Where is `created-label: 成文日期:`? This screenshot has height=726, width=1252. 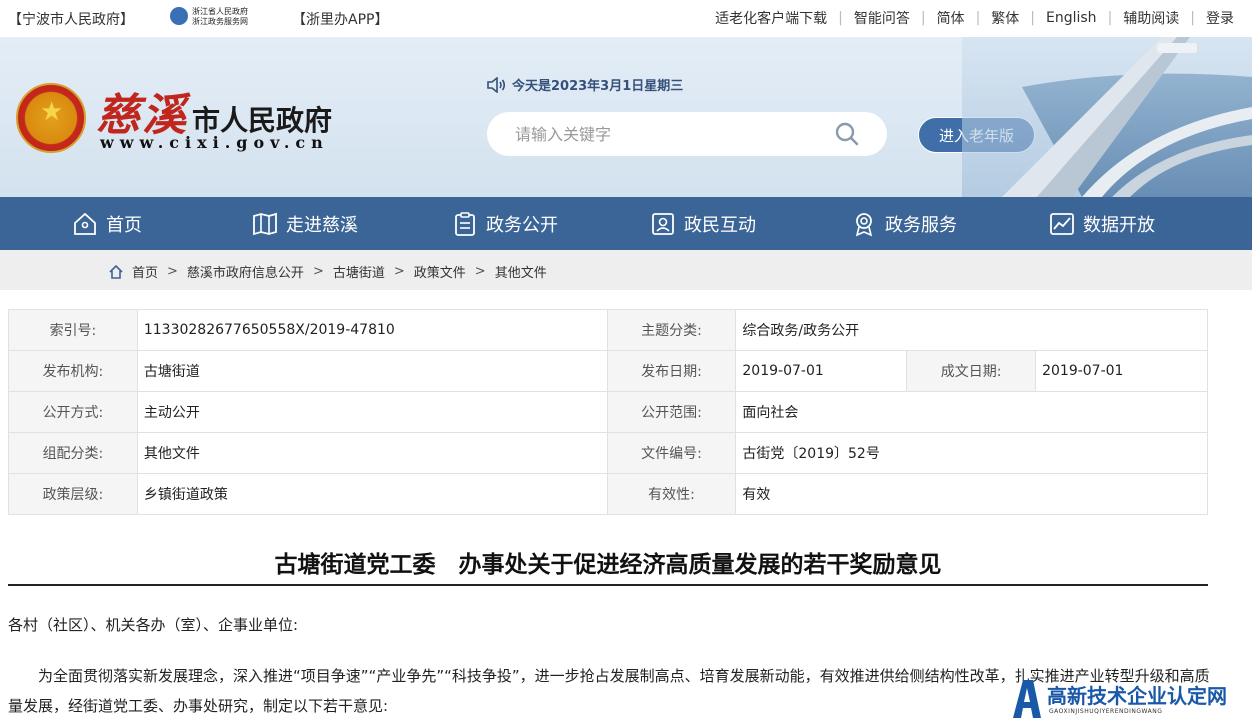
created-label: 成文日期: is located at coordinates (971, 371).